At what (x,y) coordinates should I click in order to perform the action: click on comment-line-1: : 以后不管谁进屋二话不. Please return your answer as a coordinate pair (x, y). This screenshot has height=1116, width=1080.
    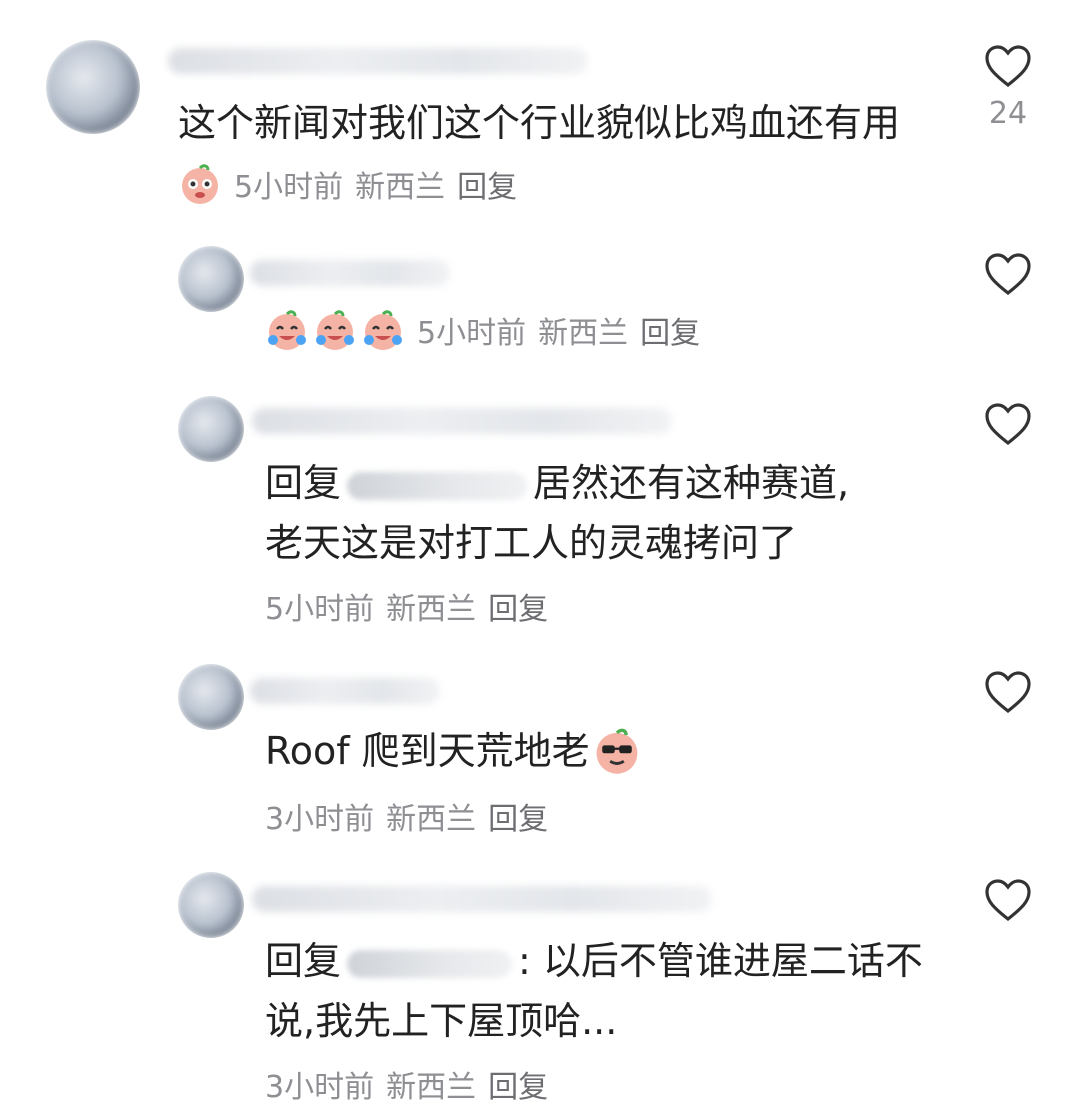
    Looking at the image, I should click on (720, 961).